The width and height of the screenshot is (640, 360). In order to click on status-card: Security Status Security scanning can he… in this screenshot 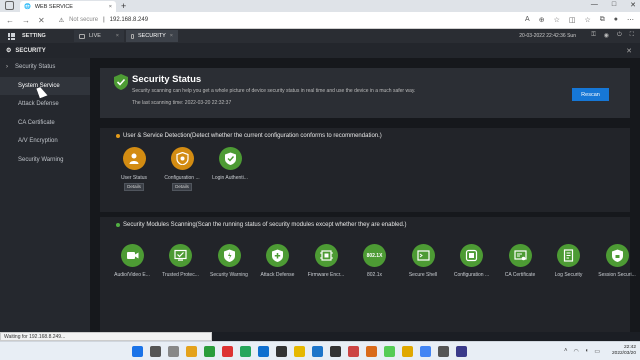, I will do `click(365, 93)`.